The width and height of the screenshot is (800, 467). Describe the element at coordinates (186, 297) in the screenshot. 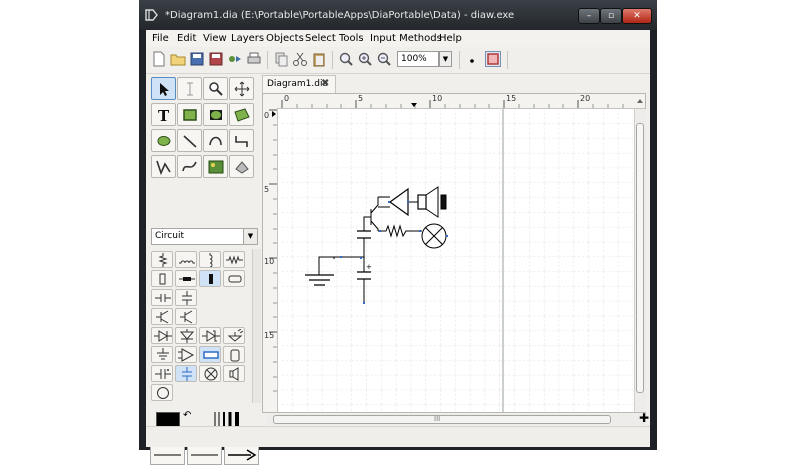

I see `capacitor-vertical-shape` at that location.